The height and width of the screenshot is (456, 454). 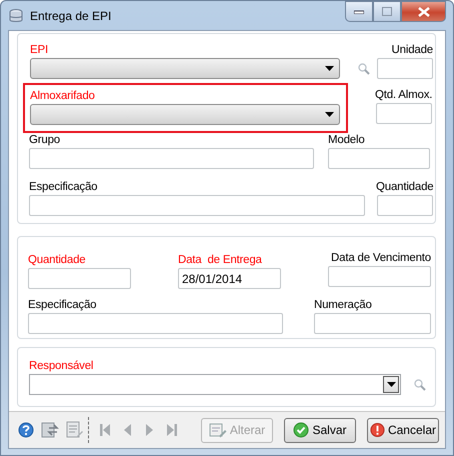 I want to click on report-icon, so click(x=75, y=430).